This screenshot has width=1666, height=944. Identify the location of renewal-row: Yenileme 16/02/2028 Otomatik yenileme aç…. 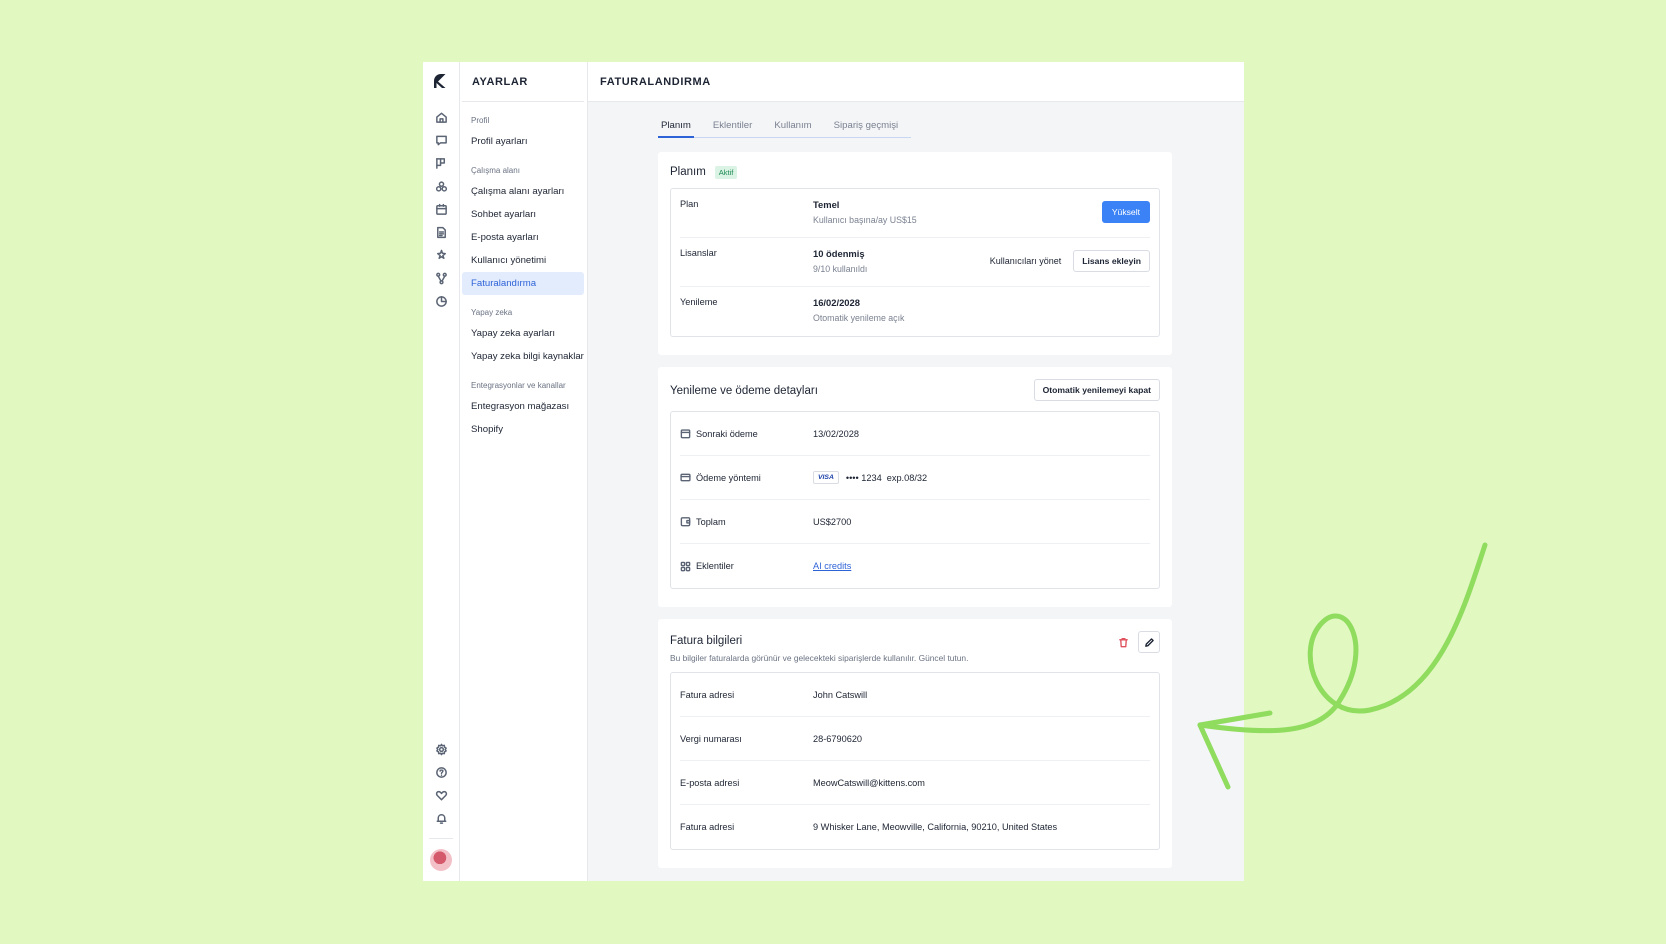
(915, 311).